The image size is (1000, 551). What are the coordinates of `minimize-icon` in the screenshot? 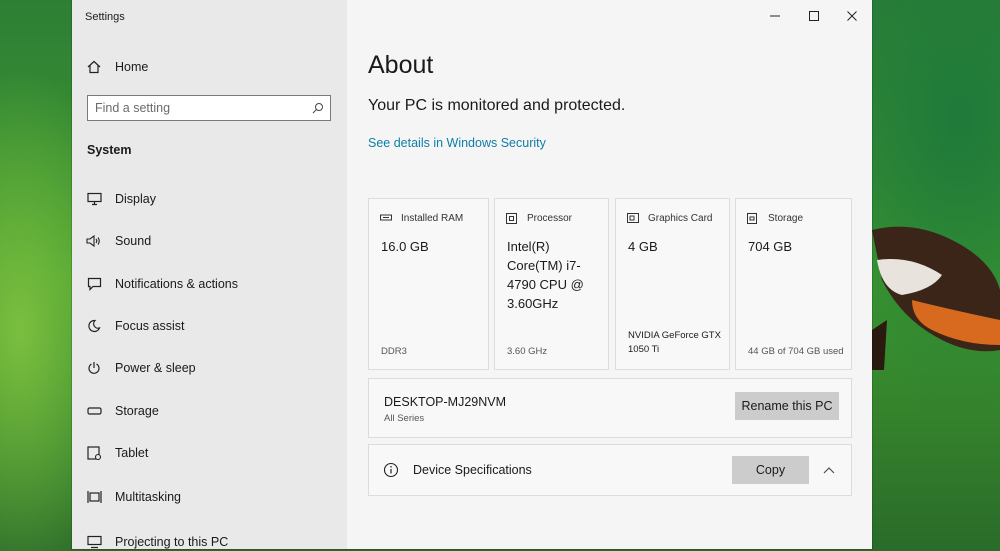 It's located at (775, 16).